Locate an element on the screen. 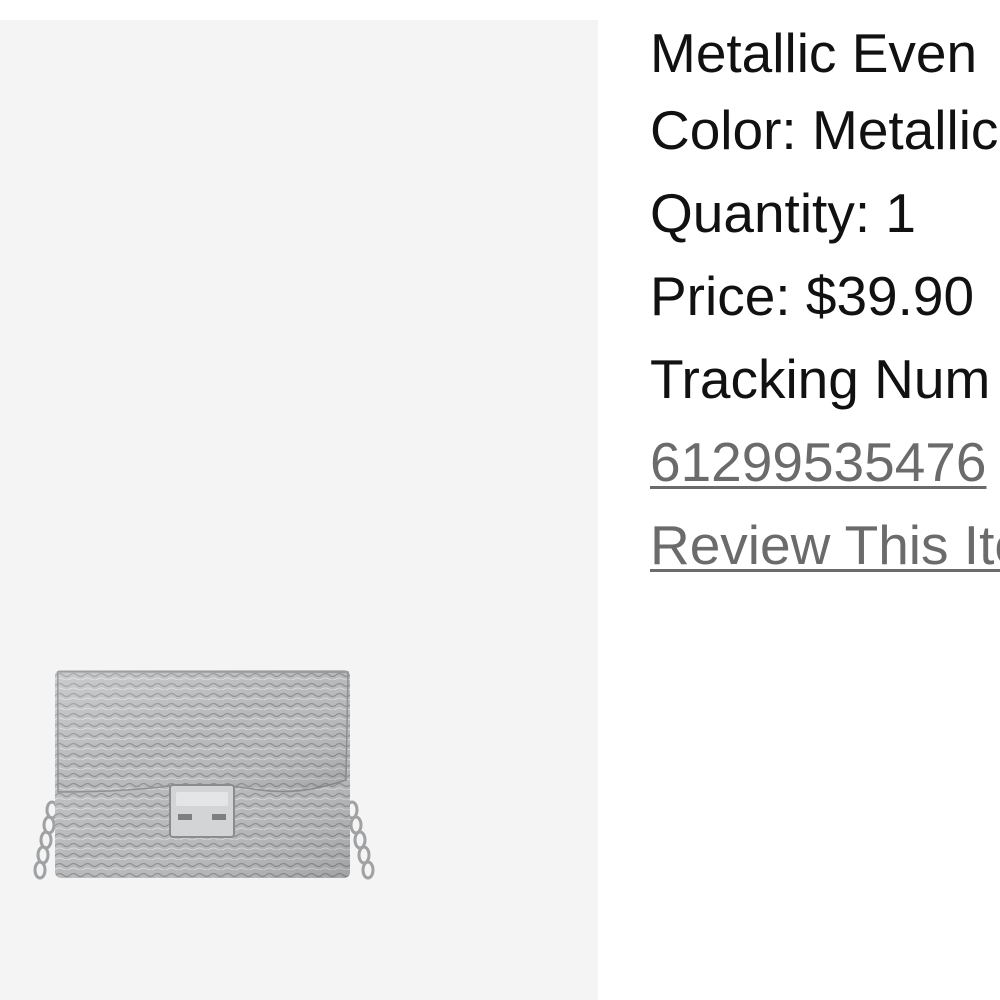 This screenshot has height=1000, width=1000. price-line: Price: $39.90 is located at coordinates (825, 296).